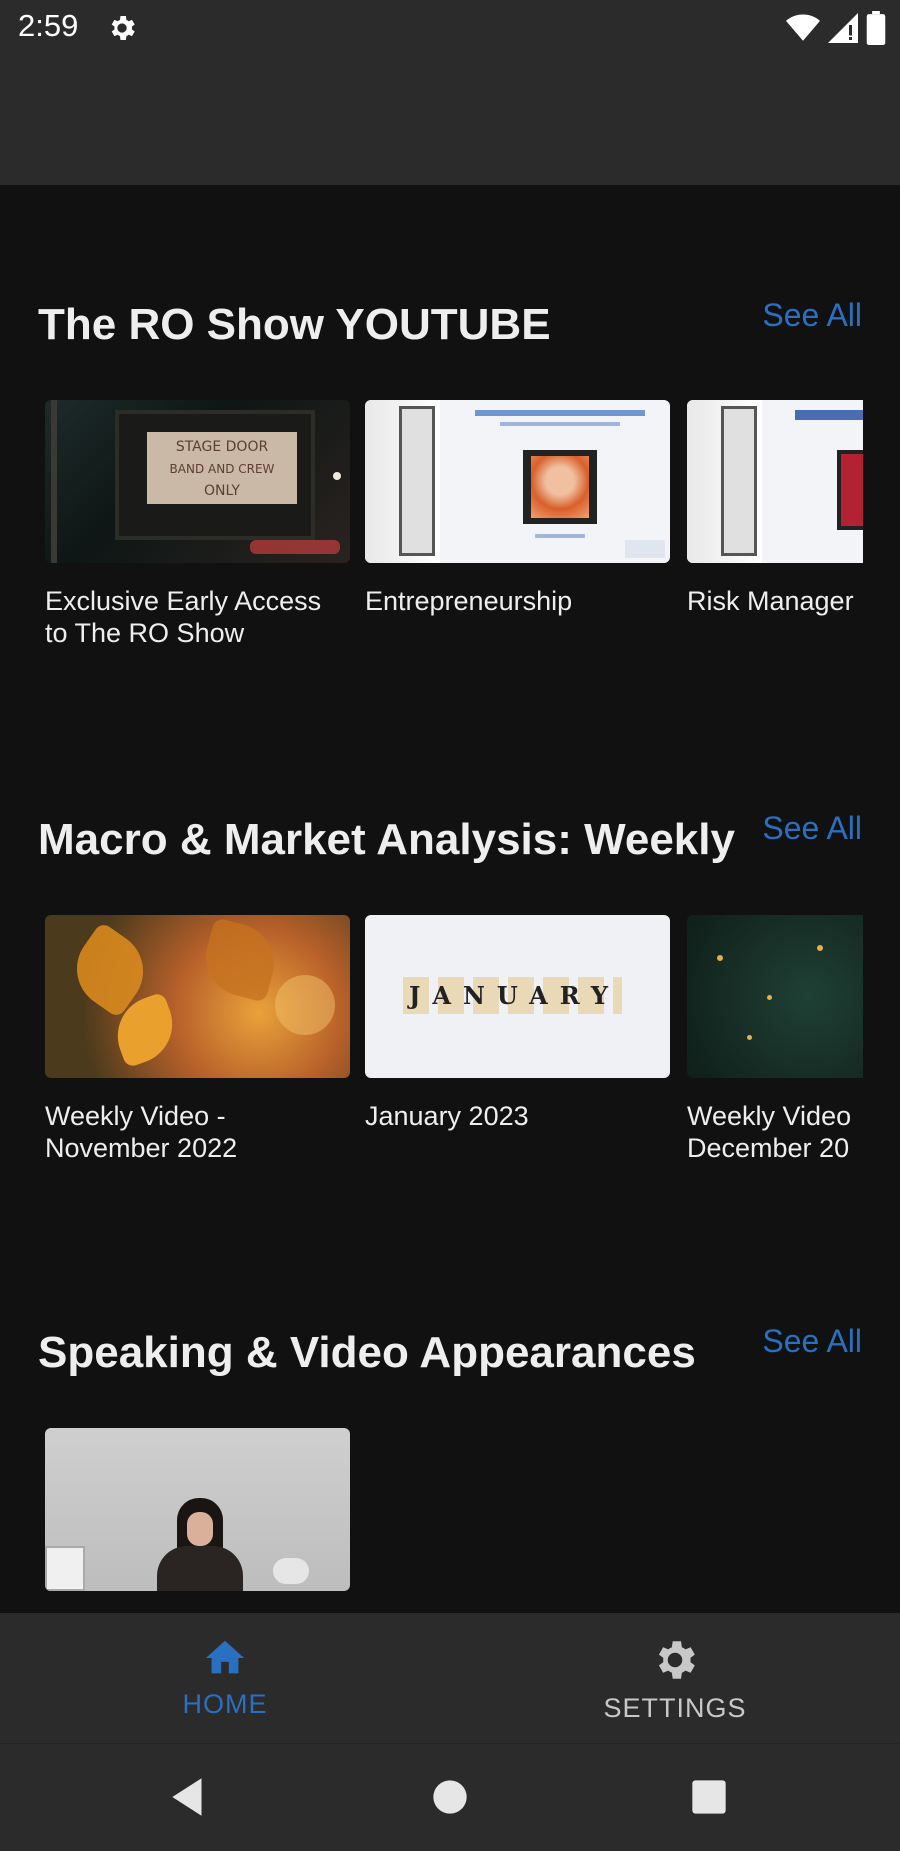  I want to click on video-card: Entrepreneurship, so click(517, 508).